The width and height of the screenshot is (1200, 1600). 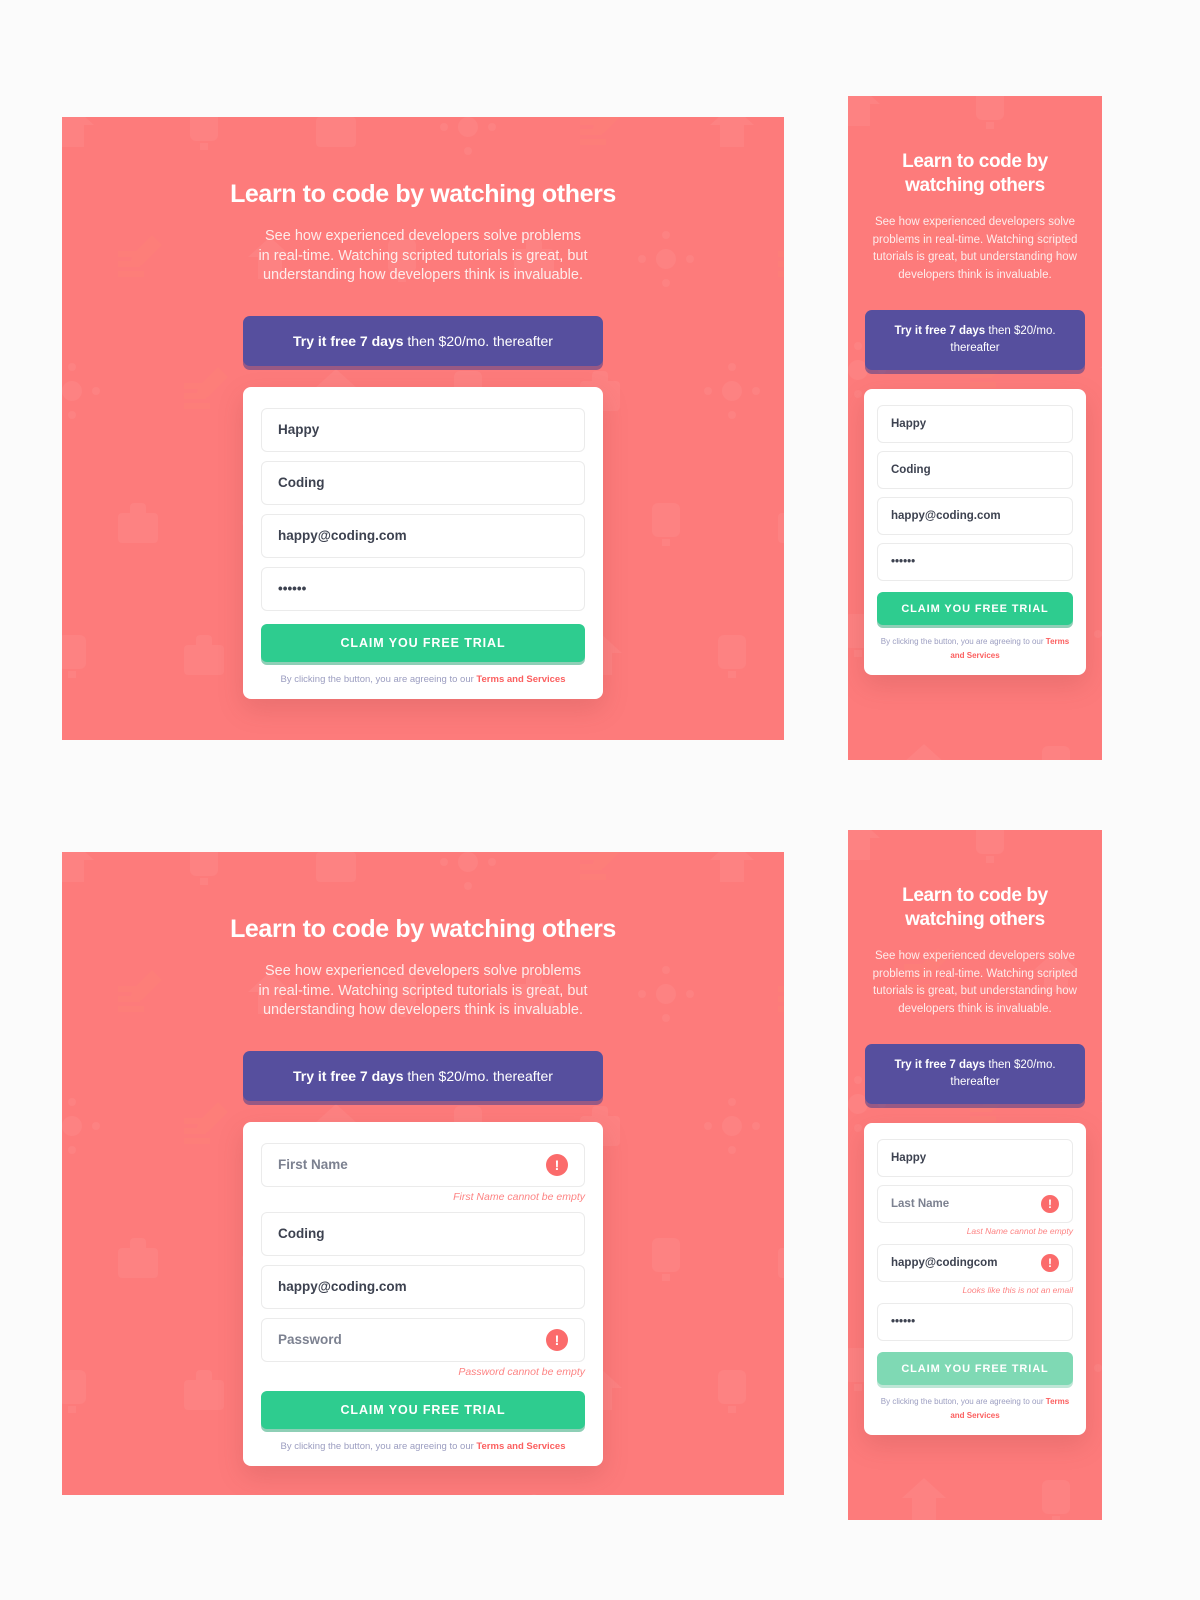 What do you see at coordinates (944, 1263) in the screenshot?
I see `email-input-value: happy@codingcom` at bounding box center [944, 1263].